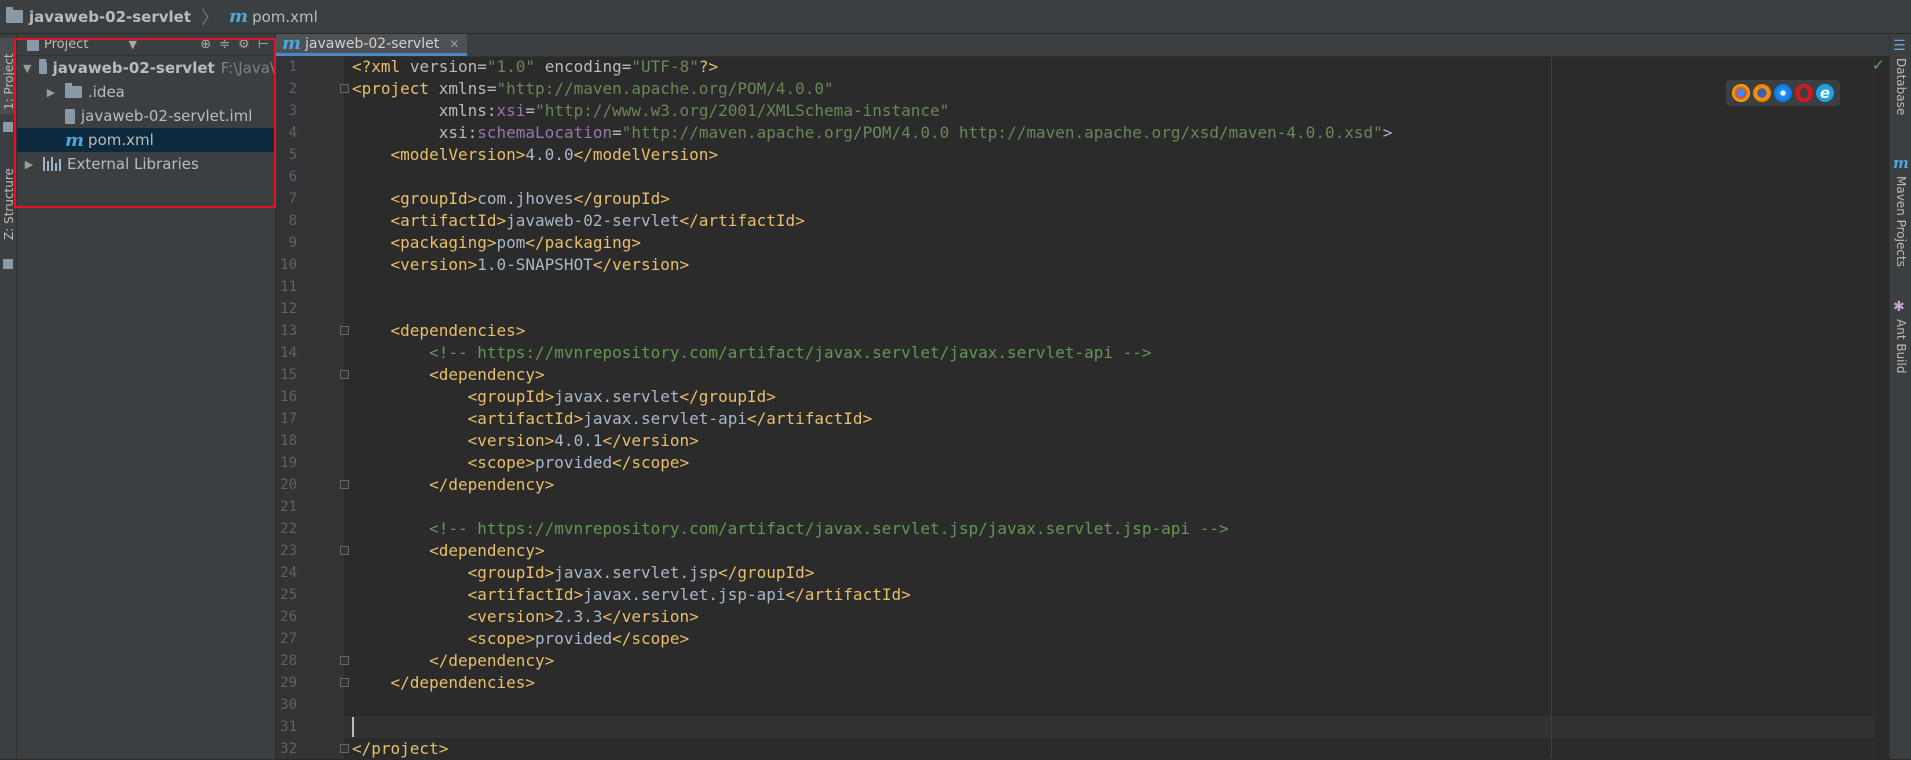  Describe the element at coordinates (288, 441) in the screenshot. I see `line-number: 18` at that location.